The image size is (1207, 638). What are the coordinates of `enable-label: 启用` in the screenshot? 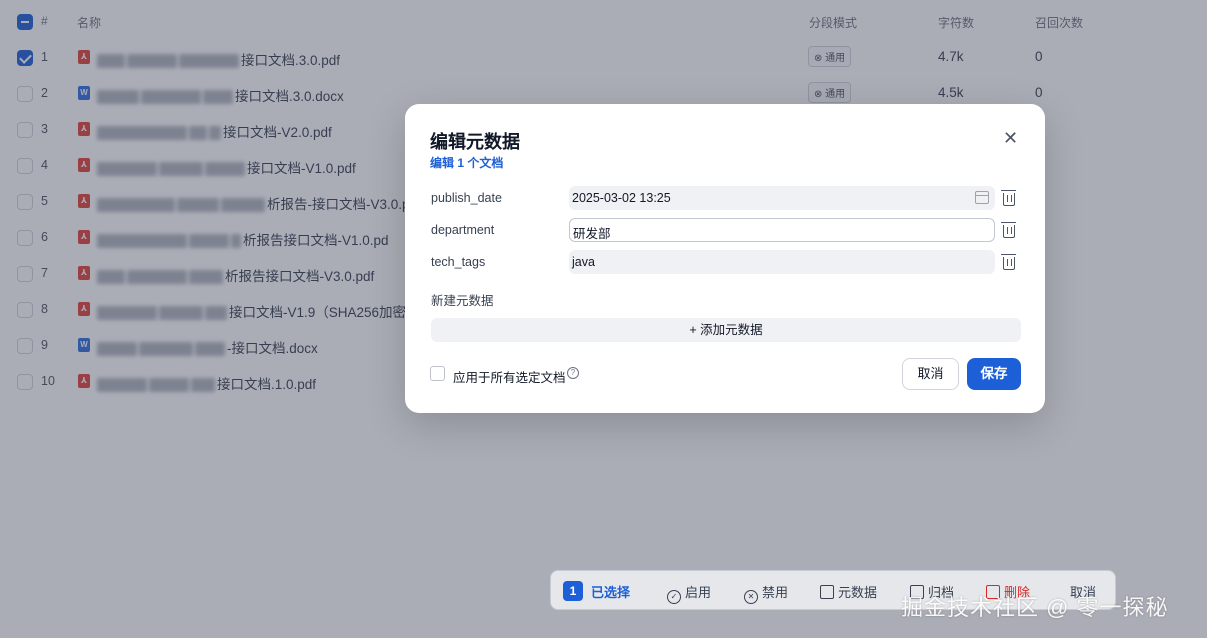 It's located at (698, 592).